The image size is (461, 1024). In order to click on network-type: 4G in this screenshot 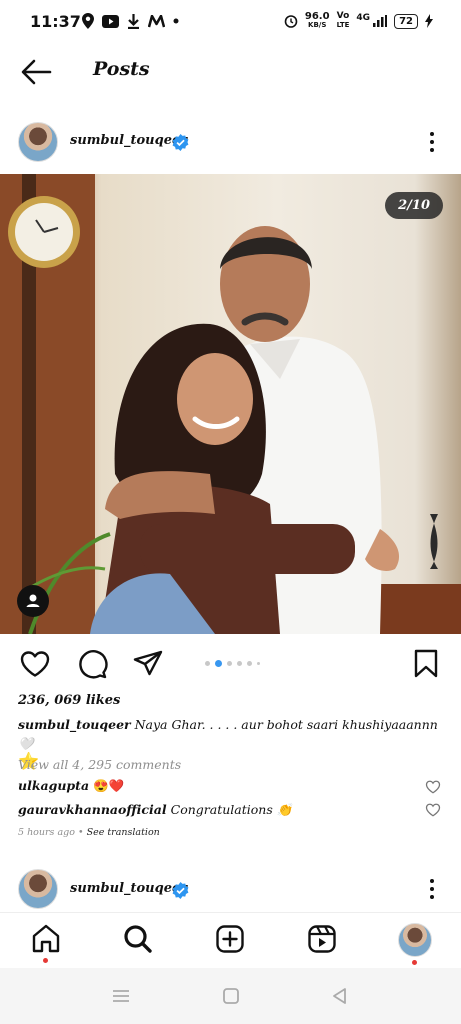, I will do `click(363, 18)`.